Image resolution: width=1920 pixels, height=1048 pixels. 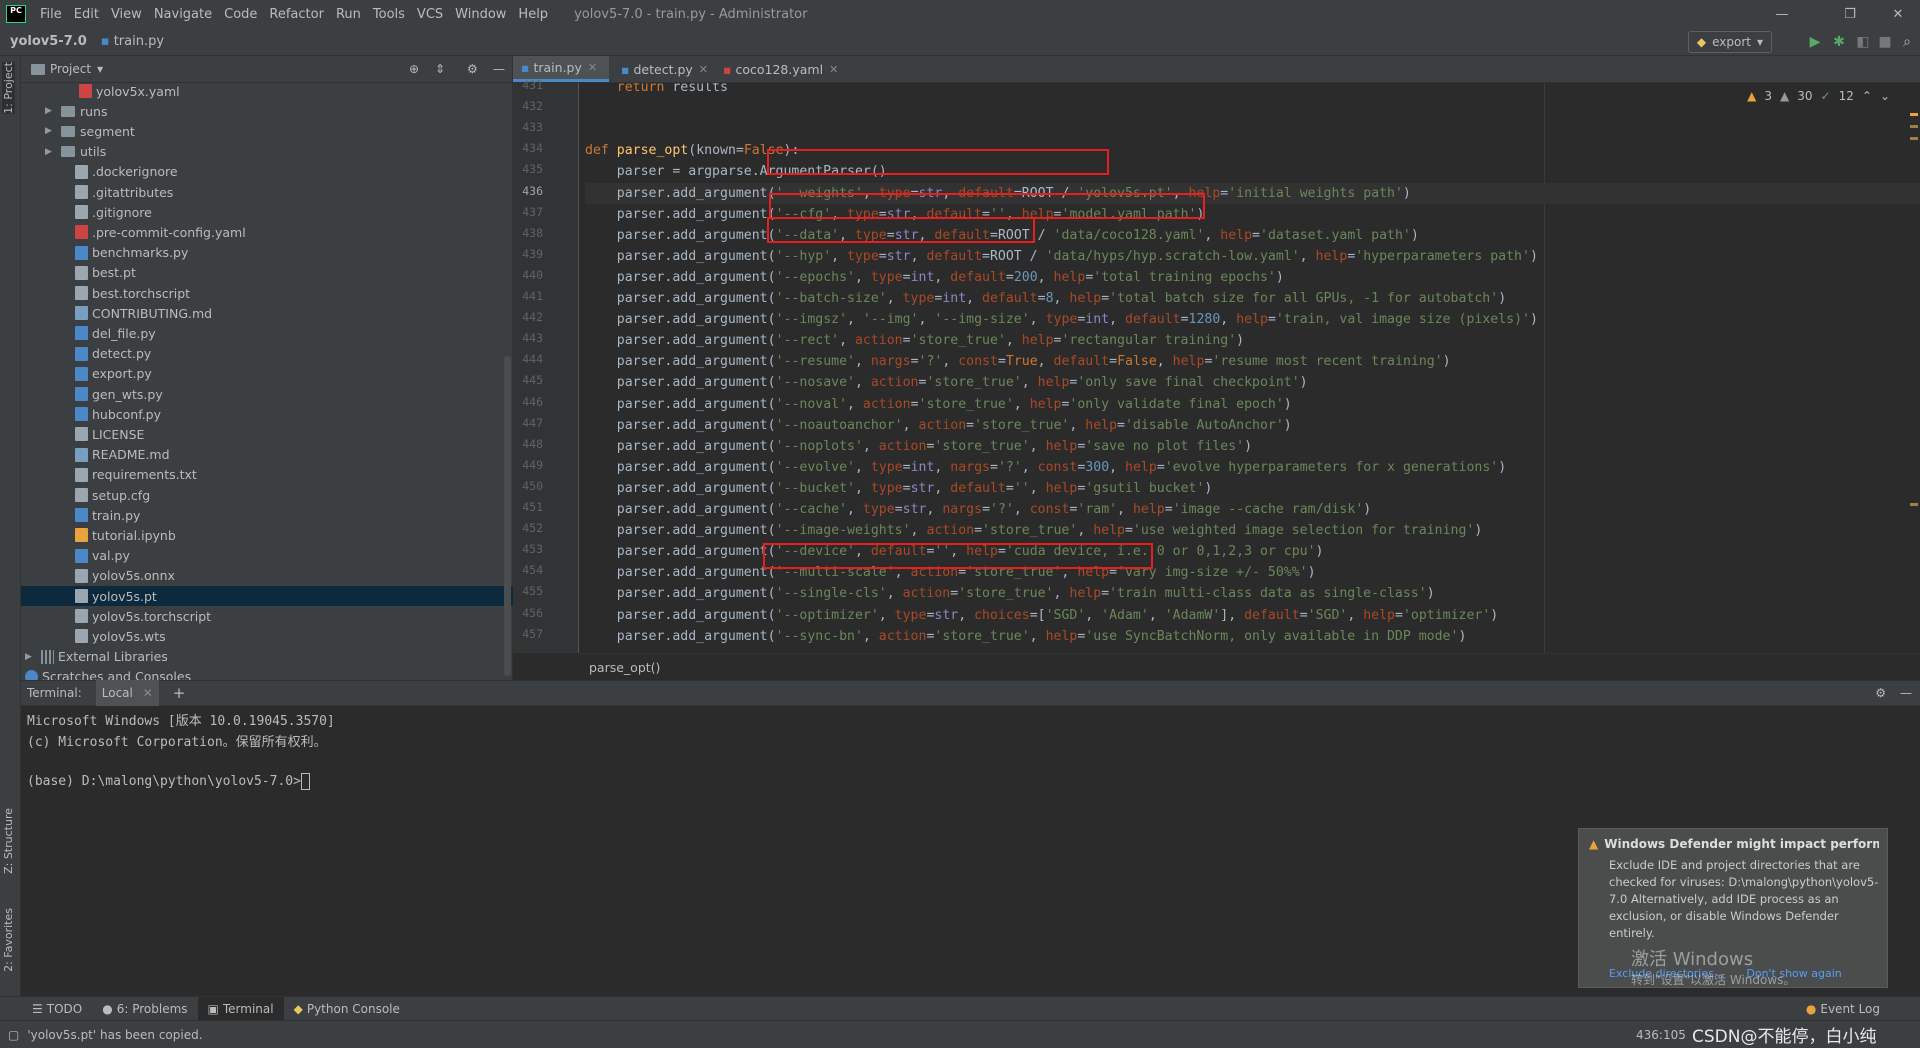 What do you see at coordinates (179, 693) in the screenshot?
I see `add-terminal-icon: +` at bounding box center [179, 693].